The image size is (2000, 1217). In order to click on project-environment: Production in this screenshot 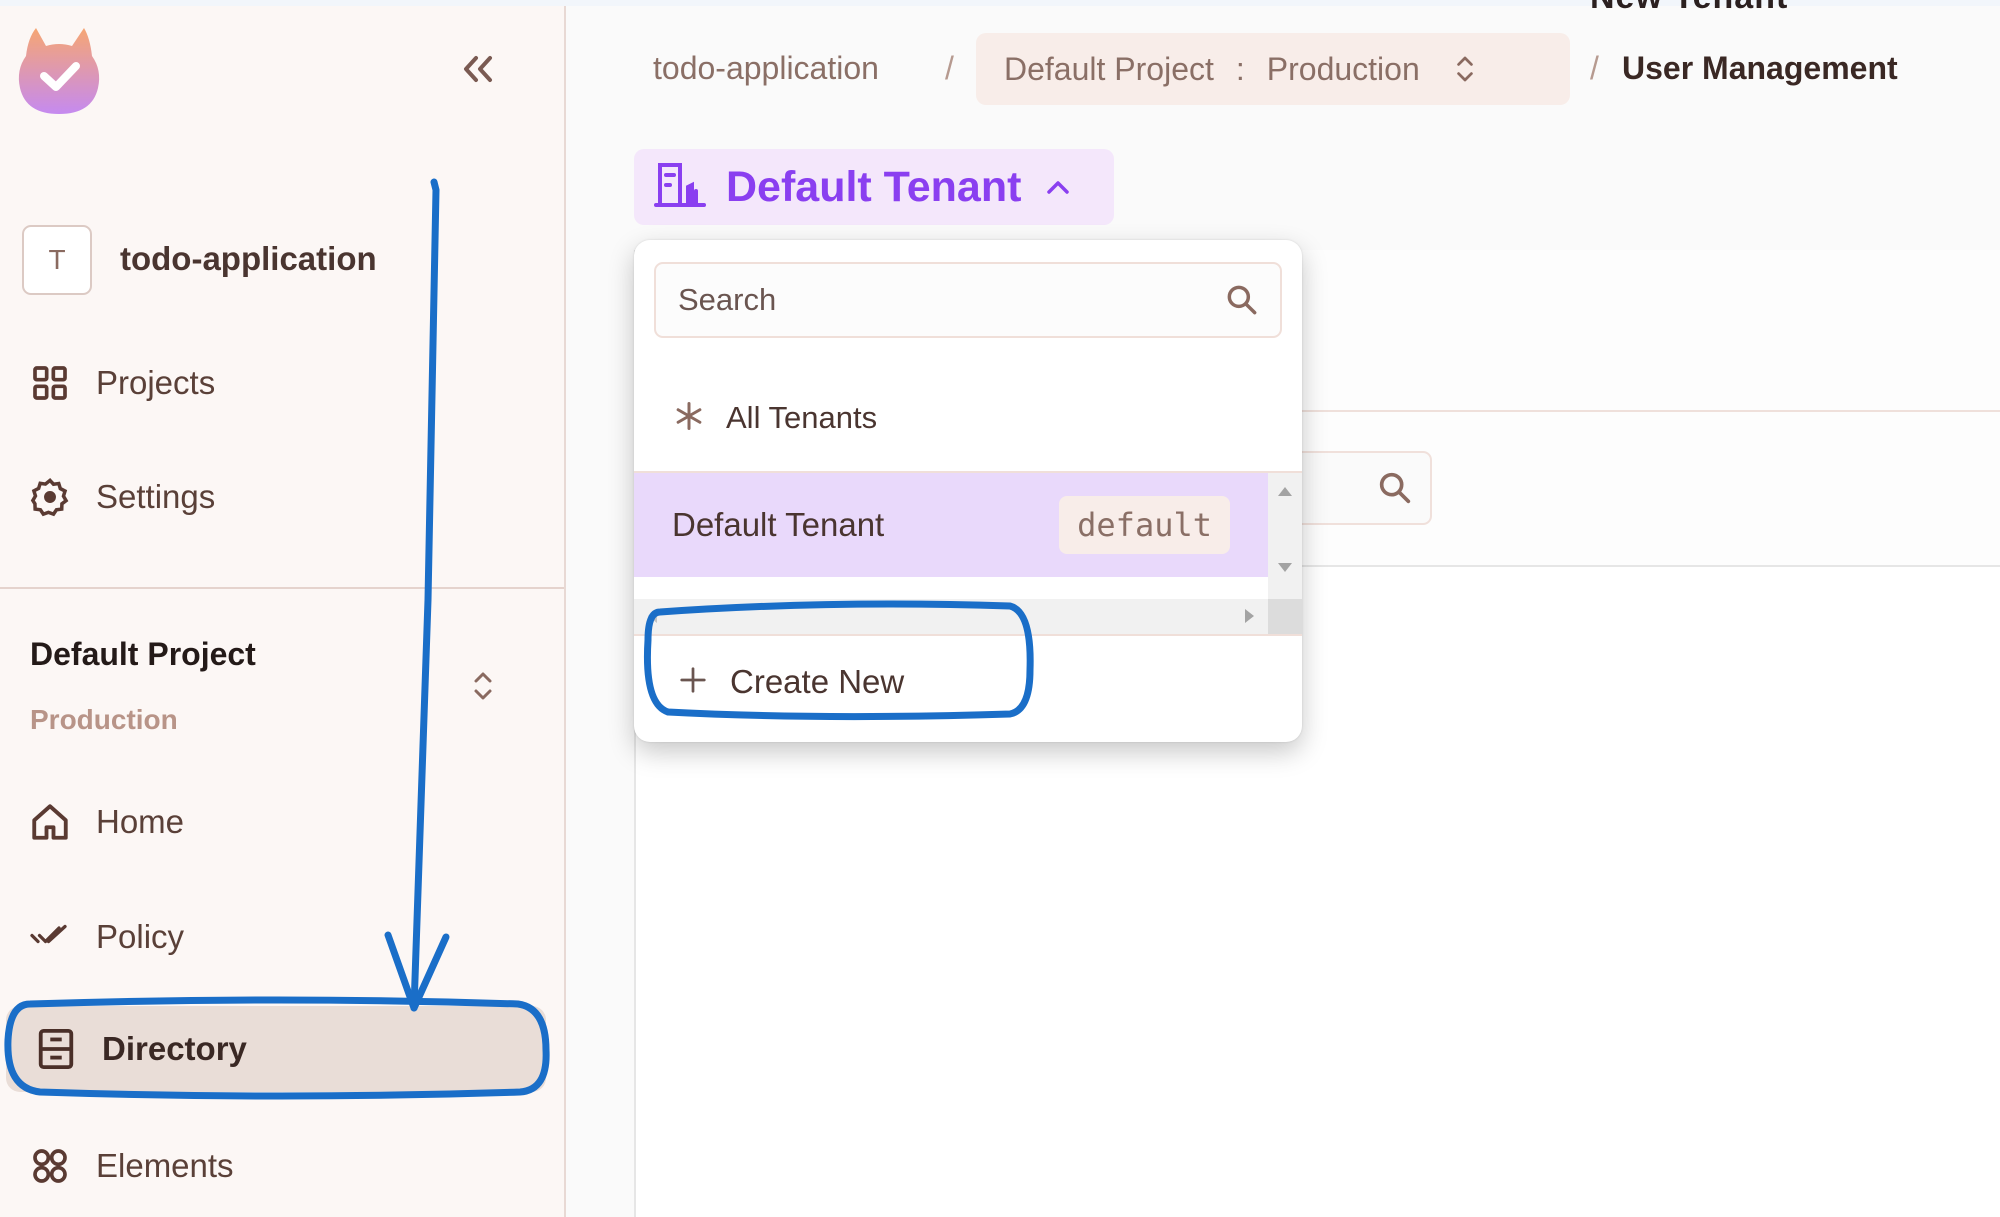, I will do `click(104, 719)`.